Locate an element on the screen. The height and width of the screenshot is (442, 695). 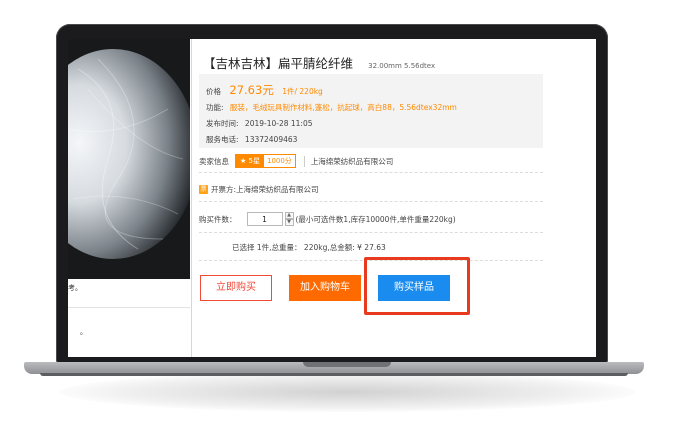
title-row: 【吉林吉林】扁平腈纶纤维 32.00mm 5.56dtex is located at coordinates (319, 62).